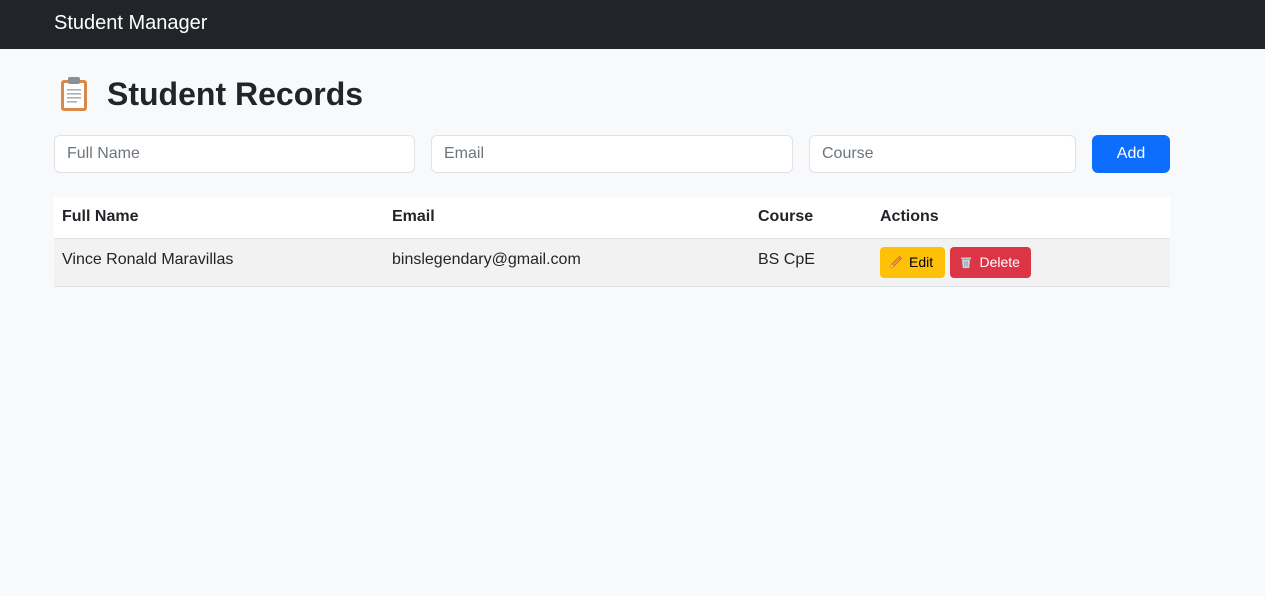  What do you see at coordinates (130, 23) in the screenshot?
I see `navbar-brand: Student Manager` at bounding box center [130, 23].